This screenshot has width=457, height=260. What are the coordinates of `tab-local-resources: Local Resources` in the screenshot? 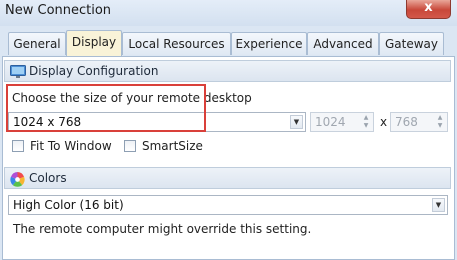 It's located at (176, 43).